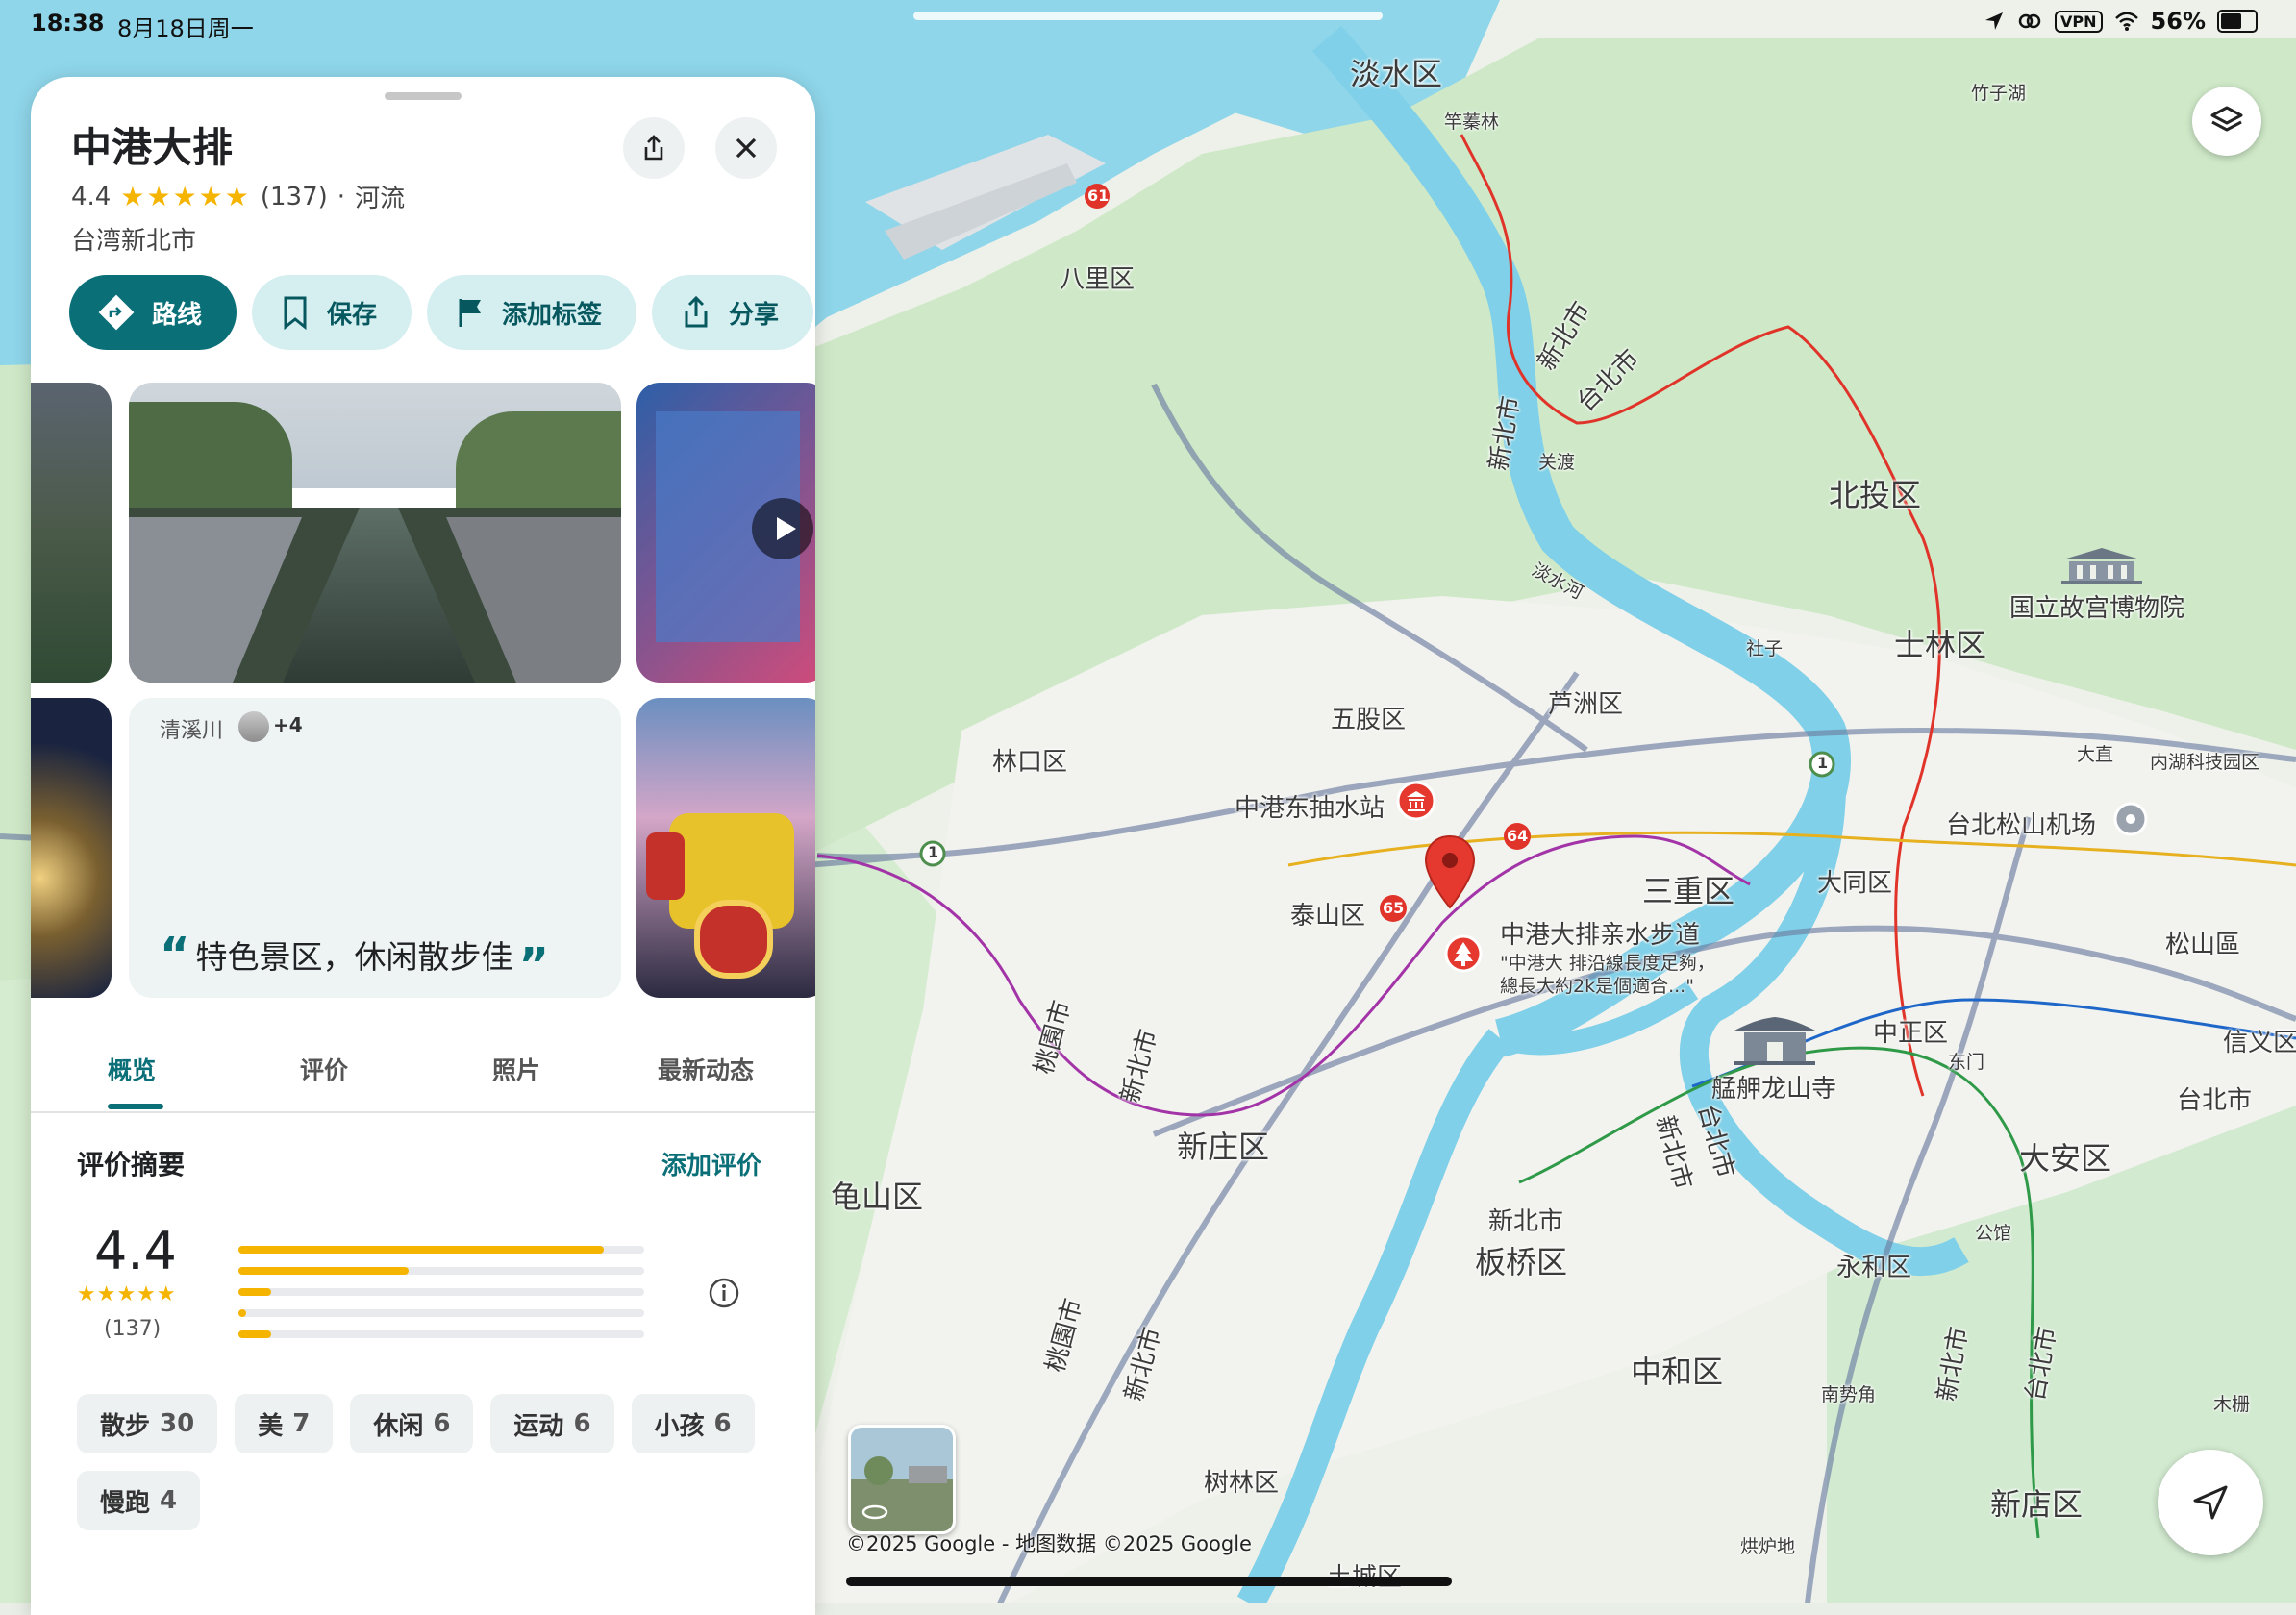 This screenshot has width=2296, height=1615. What do you see at coordinates (301, 1423) in the screenshot?
I see `tag-count: 7` at bounding box center [301, 1423].